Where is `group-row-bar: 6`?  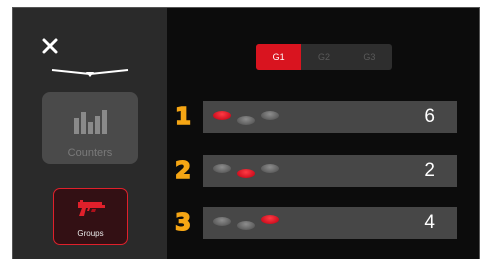
group-row-bar: 6 is located at coordinates (330, 117).